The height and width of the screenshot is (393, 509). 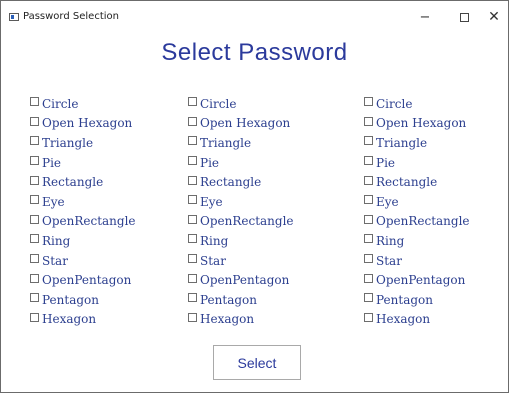 What do you see at coordinates (425, 17) in the screenshot?
I see `minimize-button: −` at bounding box center [425, 17].